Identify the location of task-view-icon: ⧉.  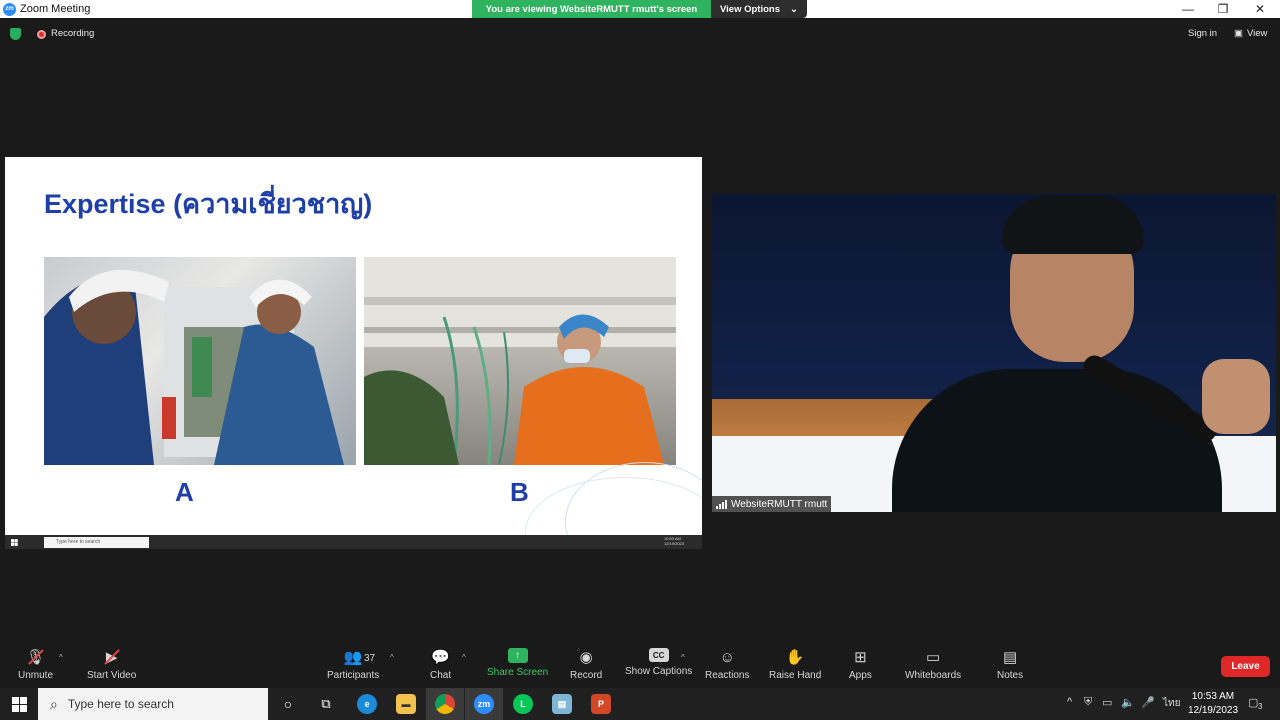
(326, 704).